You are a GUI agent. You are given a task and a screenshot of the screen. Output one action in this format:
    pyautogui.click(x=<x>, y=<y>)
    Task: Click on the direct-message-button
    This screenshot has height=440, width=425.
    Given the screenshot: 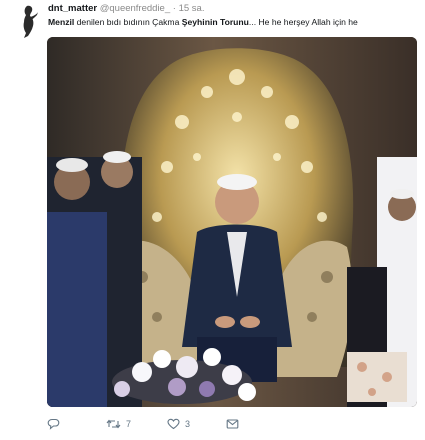 What is the action you would take?
    pyautogui.click(x=232, y=424)
    